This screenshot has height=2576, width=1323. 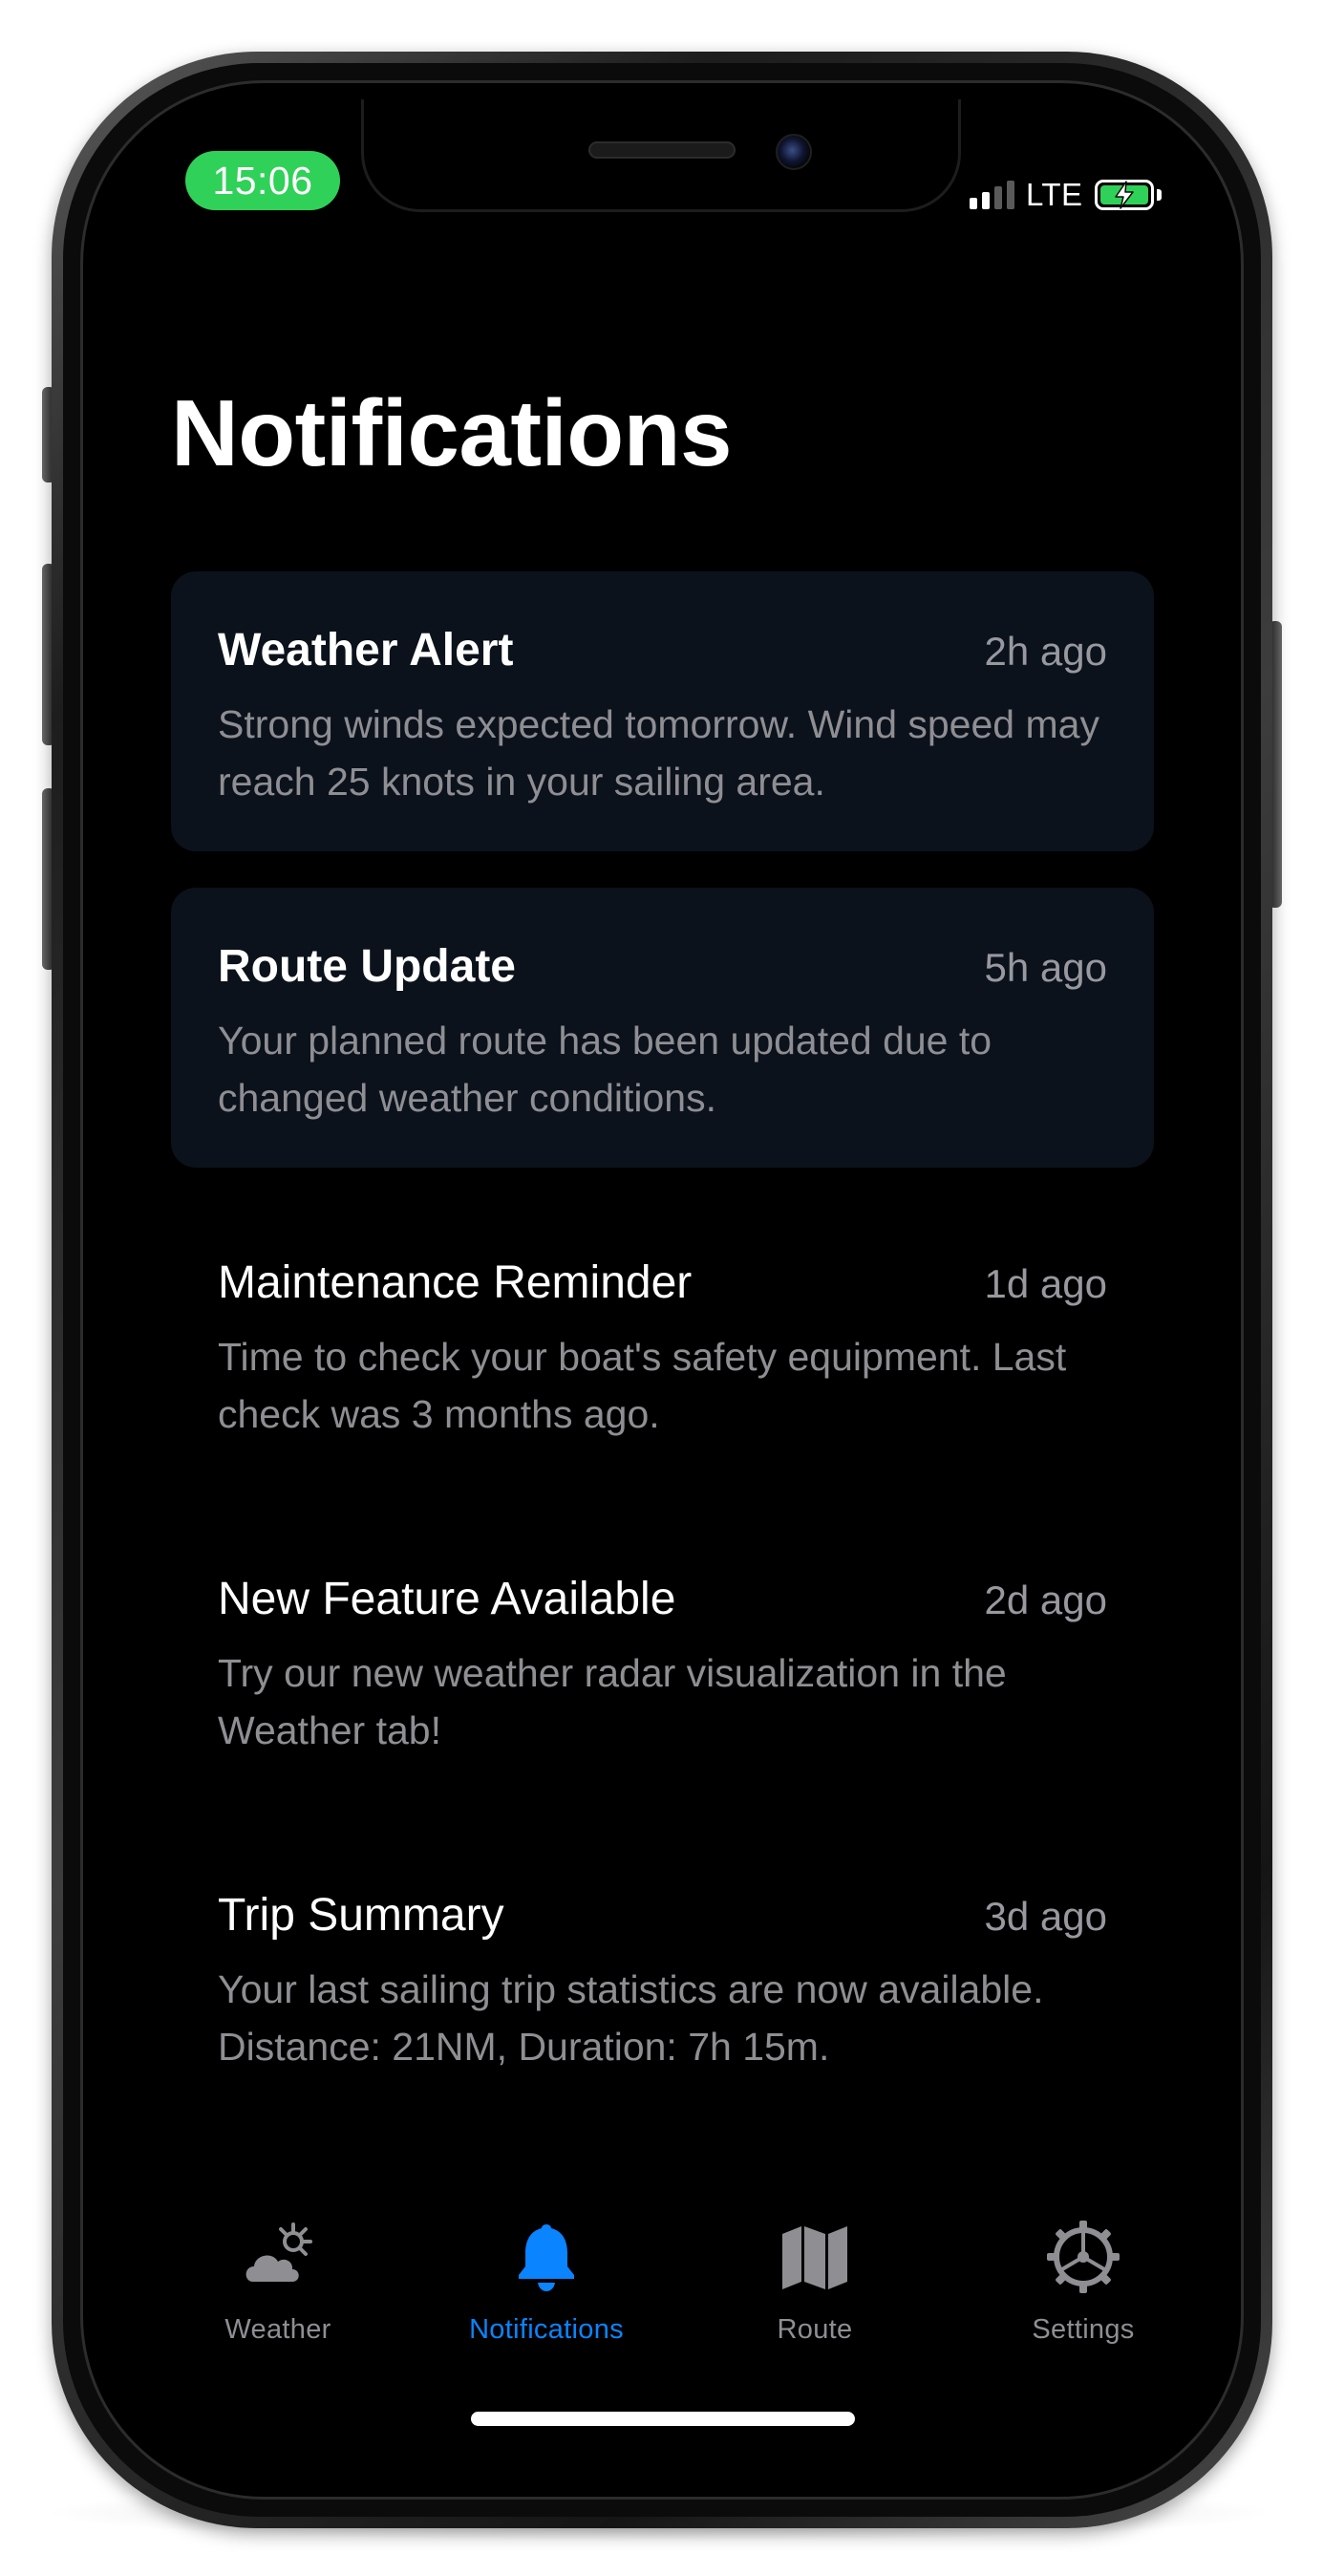 I want to click on notification-header: Trip Summary 3d ago, so click(x=663, y=1915).